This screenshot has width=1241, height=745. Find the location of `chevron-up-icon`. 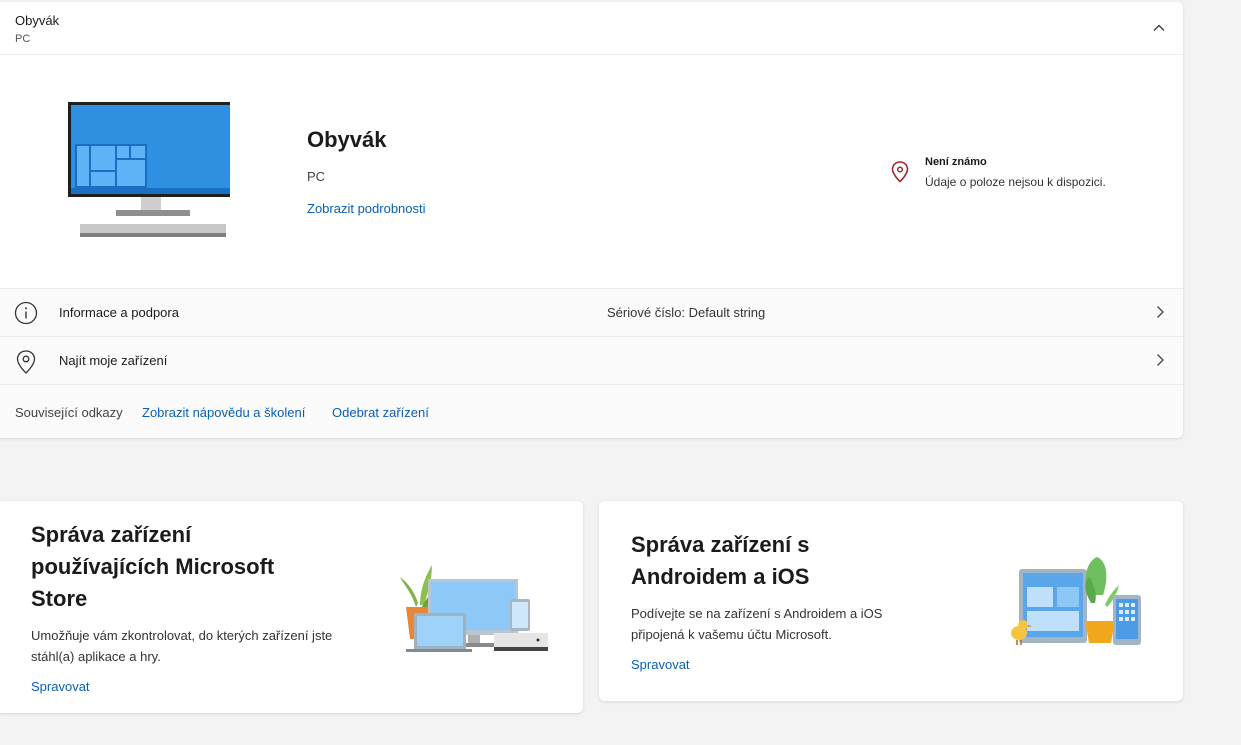

chevron-up-icon is located at coordinates (1159, 27).